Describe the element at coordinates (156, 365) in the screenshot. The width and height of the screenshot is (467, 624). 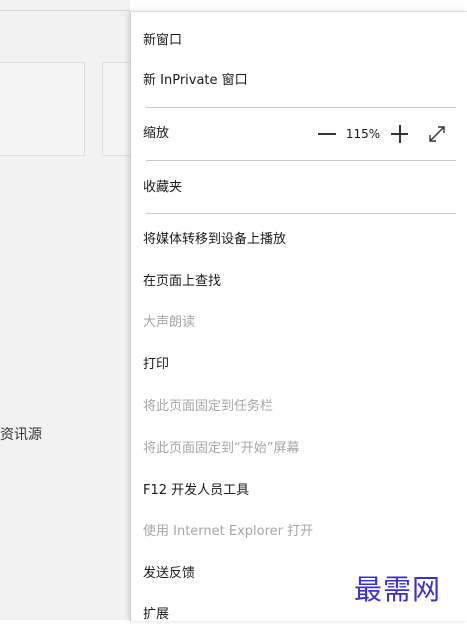
I see `menu-item-print: 打印` at that location.